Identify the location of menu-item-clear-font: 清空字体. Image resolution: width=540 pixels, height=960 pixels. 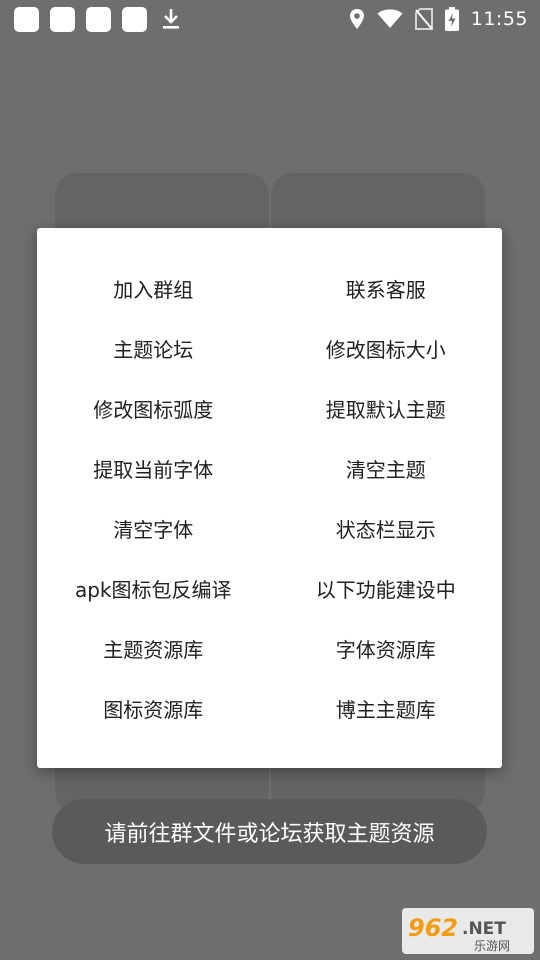
(153, 528).